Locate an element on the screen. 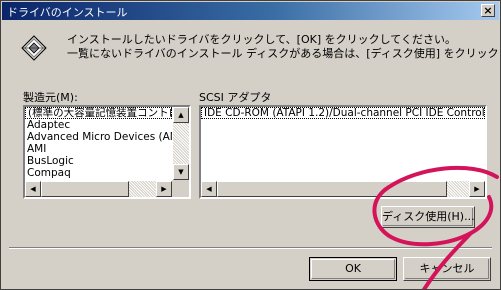 Image resolution: width=501 pixels, height=290 pixels. scrollbar-corner is located at coordinates (180, 188).